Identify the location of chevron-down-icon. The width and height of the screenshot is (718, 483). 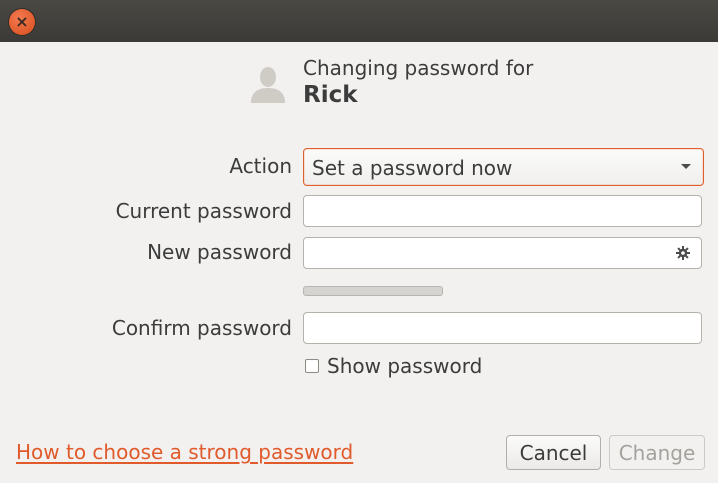
(686, 166).